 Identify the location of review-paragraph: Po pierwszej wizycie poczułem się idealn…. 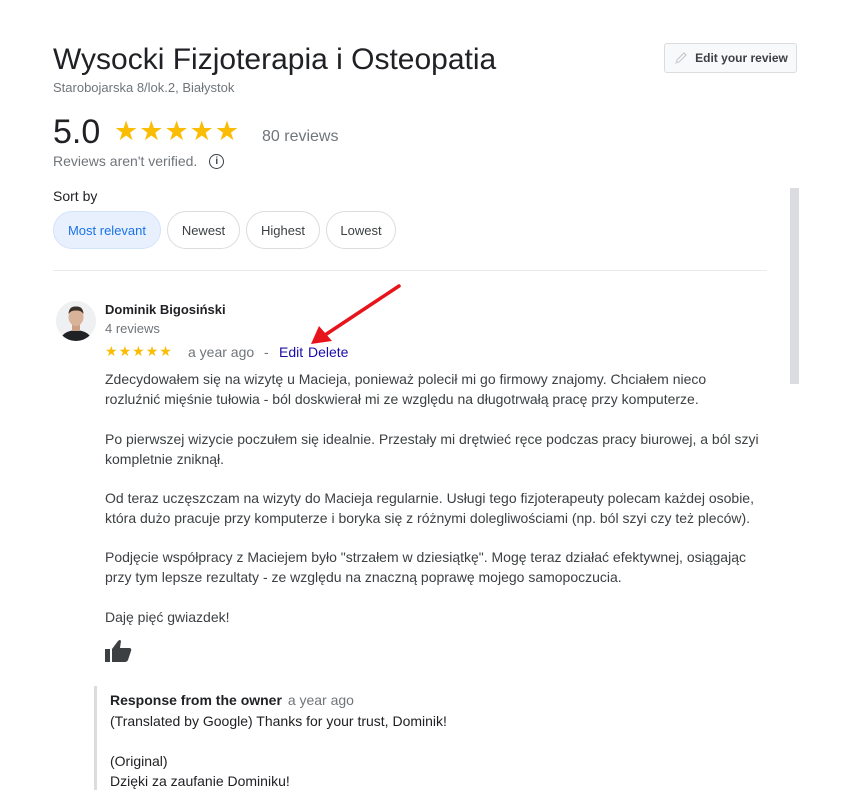
(432, 449).